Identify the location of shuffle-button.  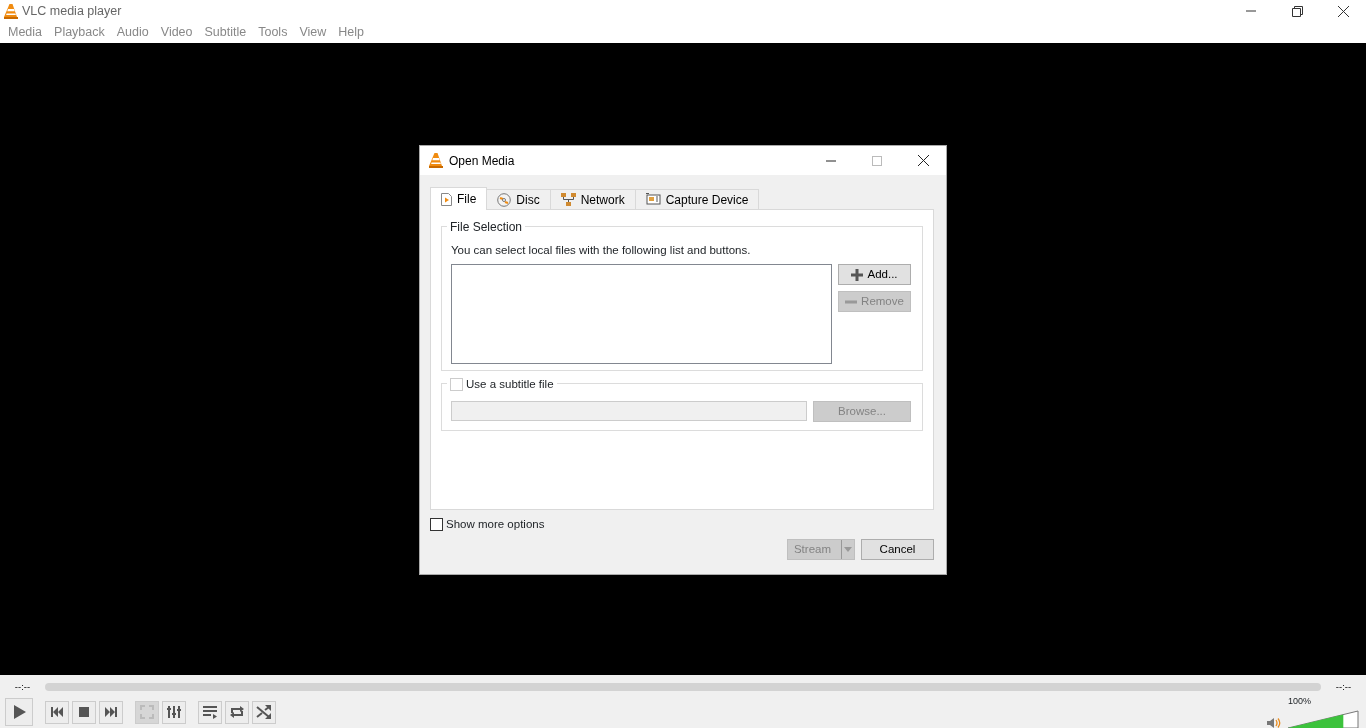
(264, 712).